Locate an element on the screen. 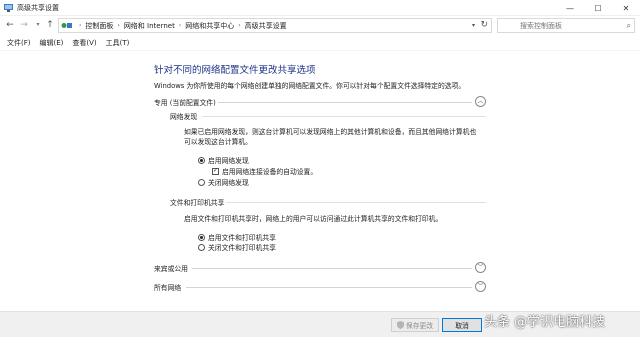 The image size is (640, 337). file-printer-sharing-title: 文件和打印机共享 is located at coordinates (197, 203).